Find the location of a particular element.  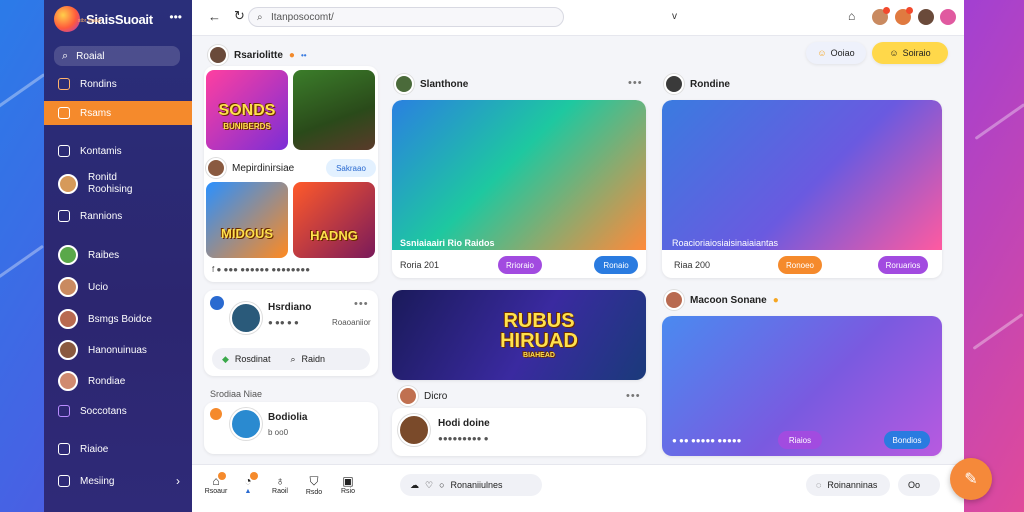

bottom-chip: Oo is located at coordinates (919, 485).